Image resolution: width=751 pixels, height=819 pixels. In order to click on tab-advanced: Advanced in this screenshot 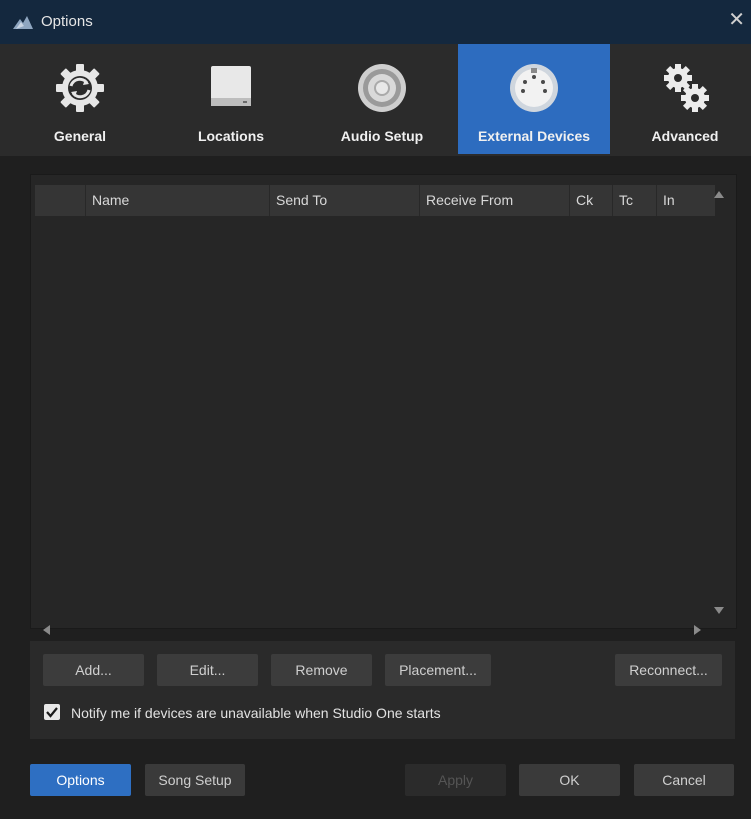, I will do `click(680, 99)`.